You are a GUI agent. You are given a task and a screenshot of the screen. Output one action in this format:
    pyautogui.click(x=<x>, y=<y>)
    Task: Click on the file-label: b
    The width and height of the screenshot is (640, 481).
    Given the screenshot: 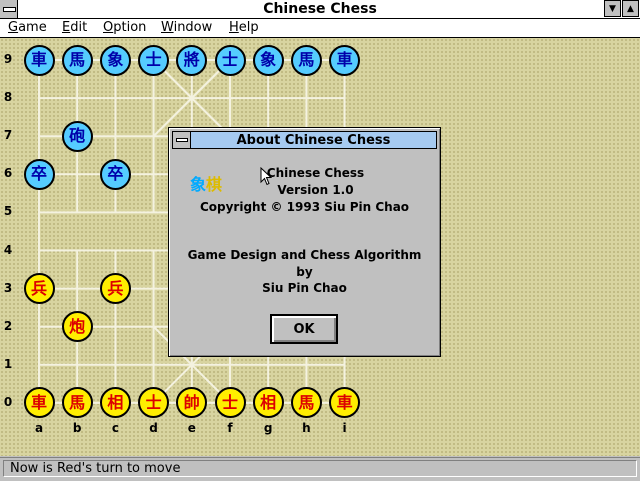 What is the action you would take?
    pyautogui.click(x=77, y=427)
    